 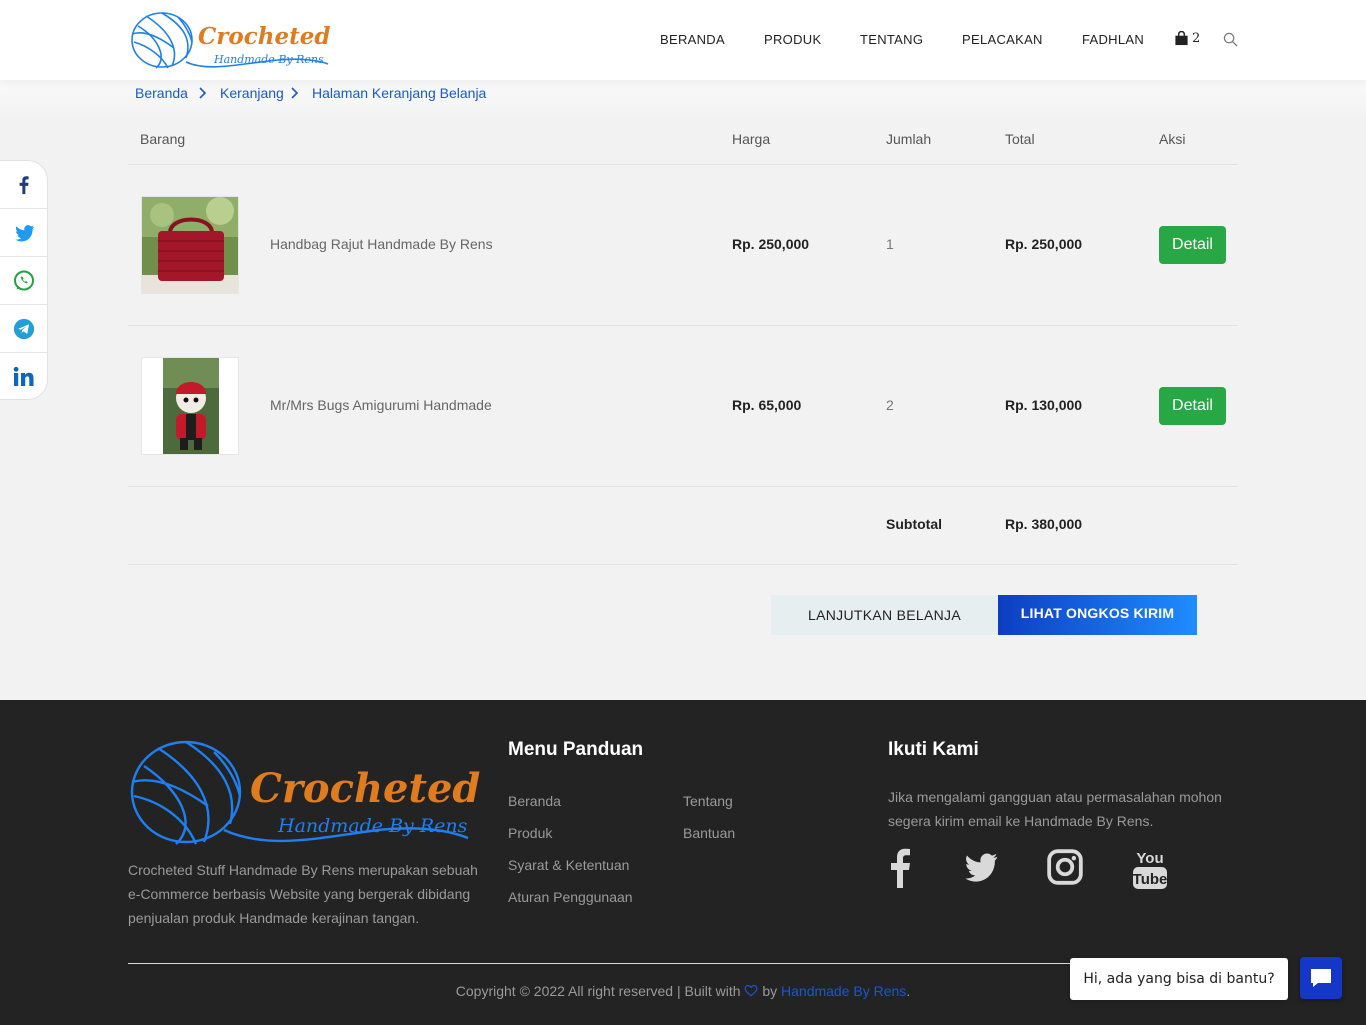 I want to click on subtotal-label: Subtotal, so click(x=914, y=524).